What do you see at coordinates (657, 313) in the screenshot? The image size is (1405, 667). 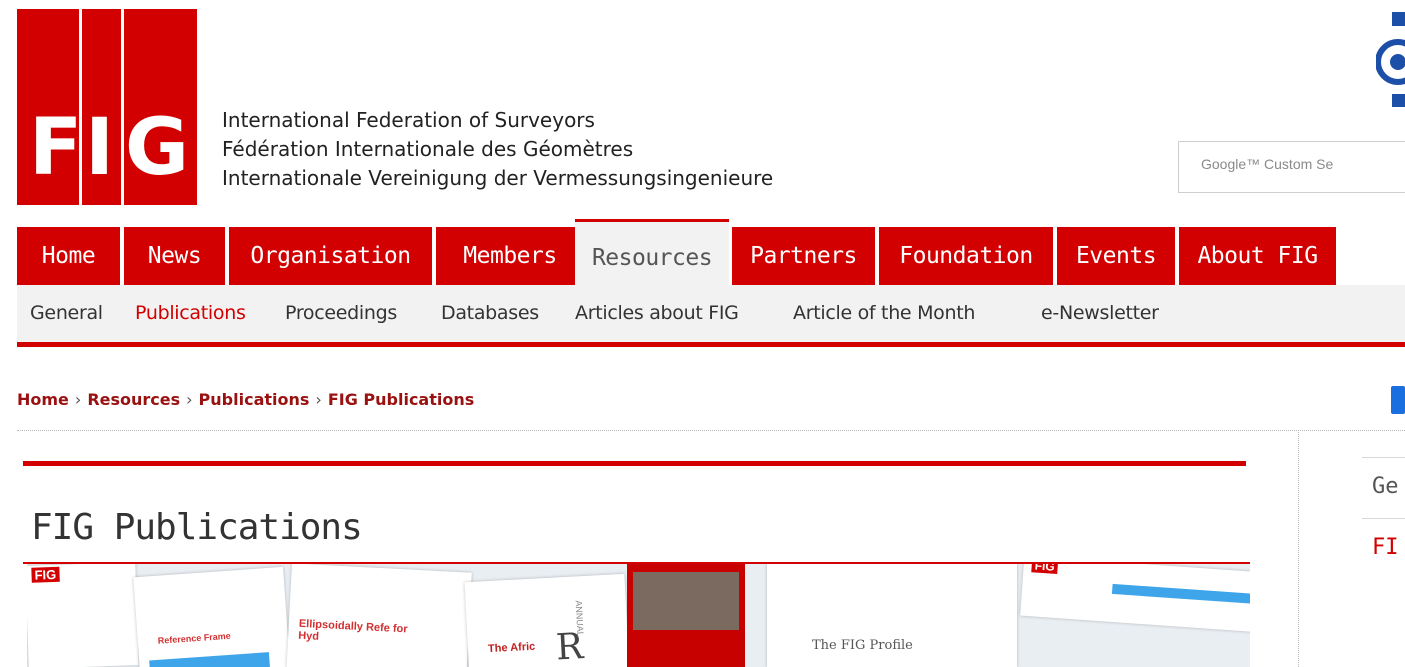 I see `subnav-item-articles-about-fig: Articles about FIG` at bounding box center [657, 313].